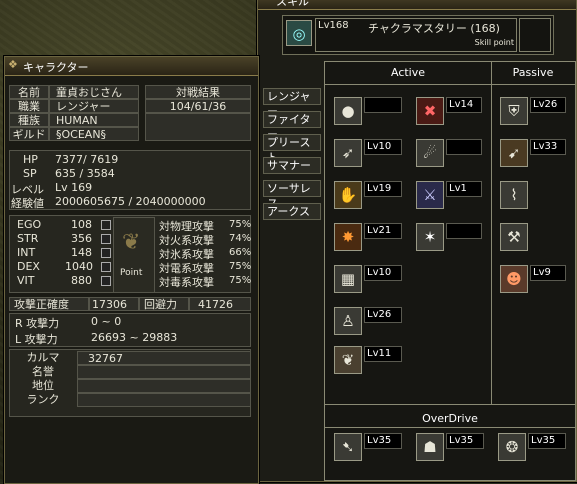 Image resolution: width=577 pixels, height=484 pixels. I want to click on battle-result-value: 104/61/36, so click(198, 106).